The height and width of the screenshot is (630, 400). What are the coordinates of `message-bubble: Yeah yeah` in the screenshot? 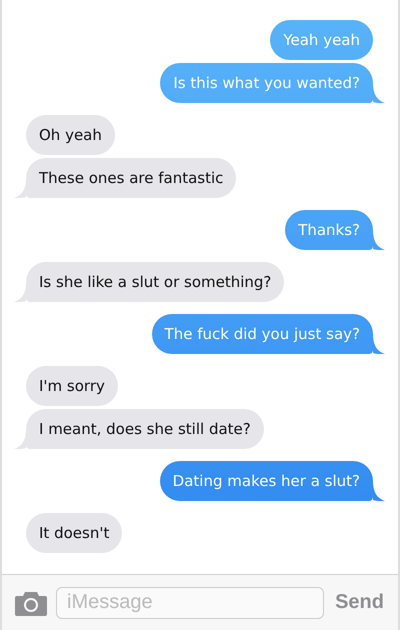 It's located at (321, 40).